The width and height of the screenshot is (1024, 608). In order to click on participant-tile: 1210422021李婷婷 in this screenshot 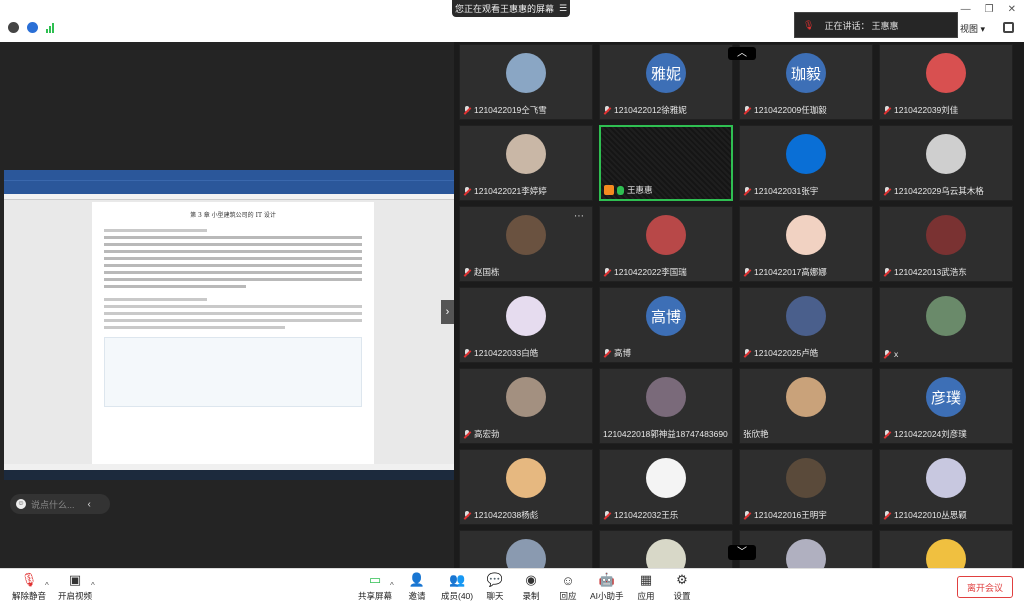, I will do `click(526, 163)`.